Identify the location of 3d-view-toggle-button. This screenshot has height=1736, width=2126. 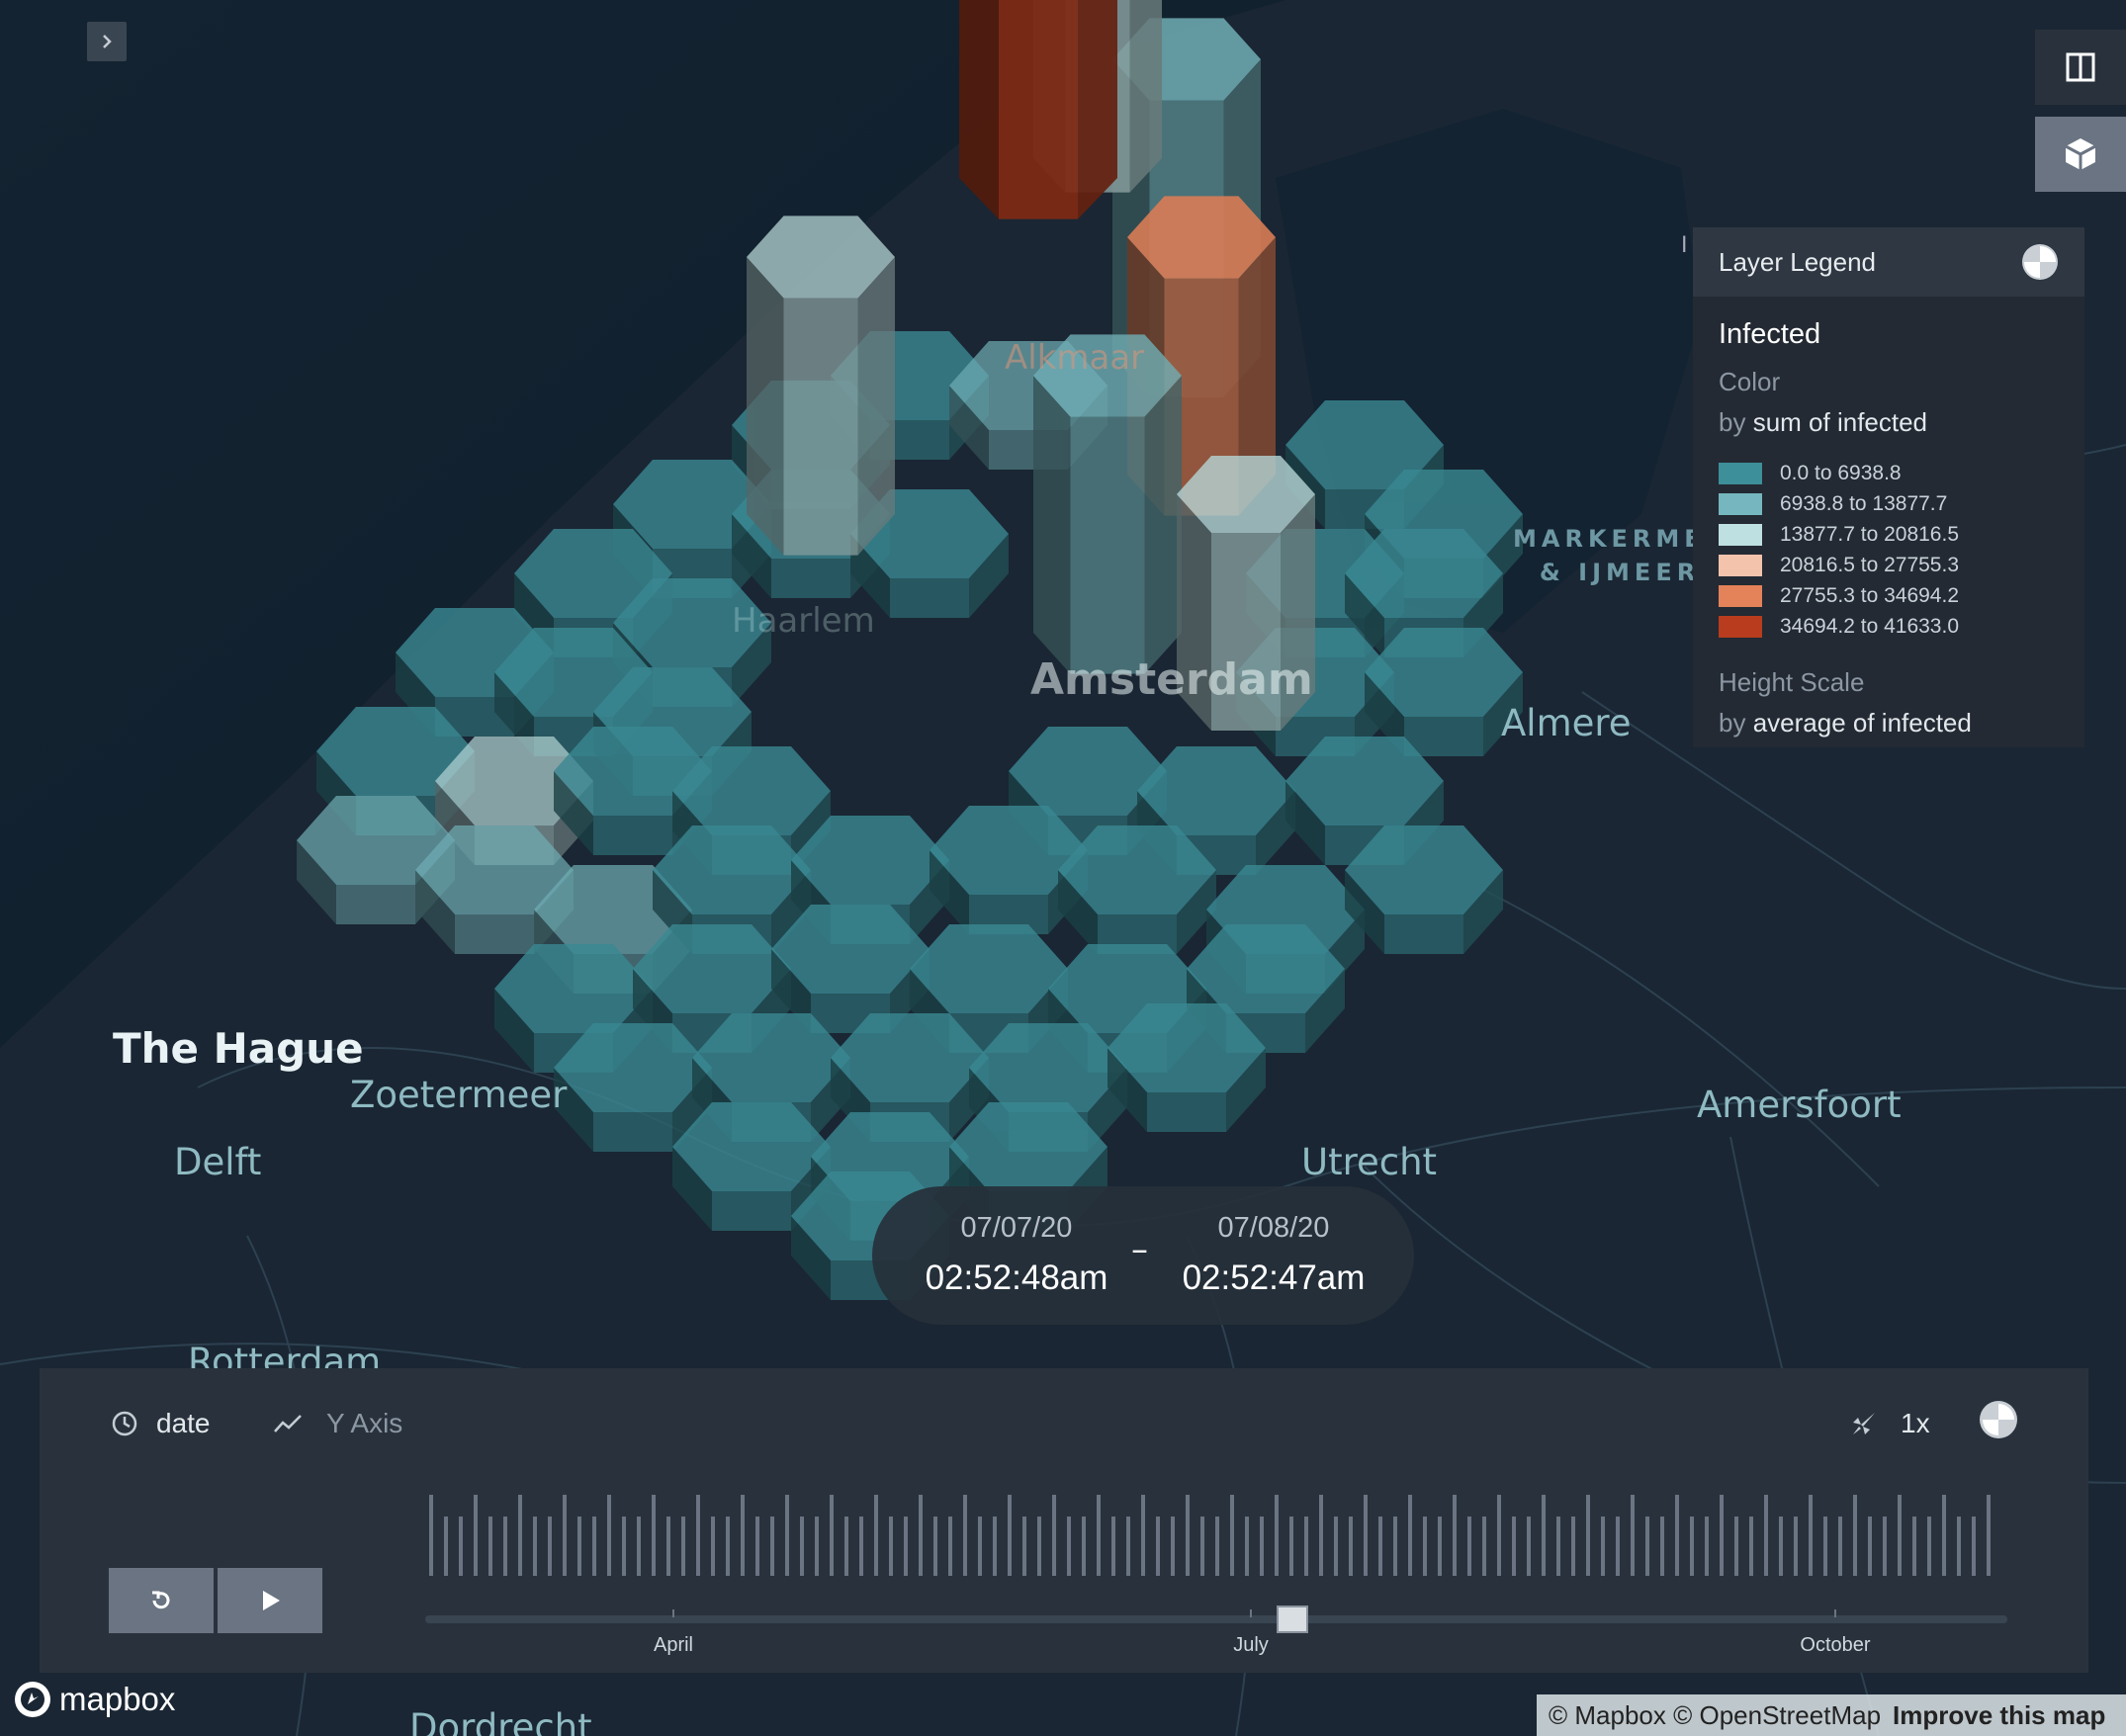
(2080, 154).